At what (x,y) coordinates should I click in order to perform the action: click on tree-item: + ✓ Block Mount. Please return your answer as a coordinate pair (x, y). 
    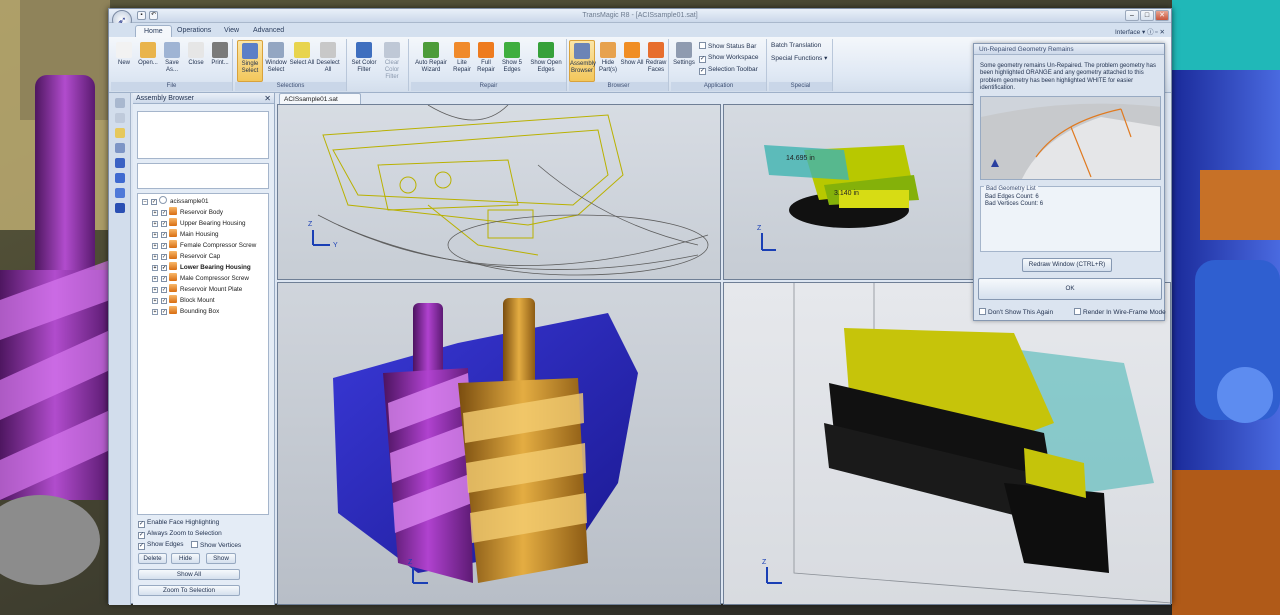
    Looking at the image, I should click on (183, 300).